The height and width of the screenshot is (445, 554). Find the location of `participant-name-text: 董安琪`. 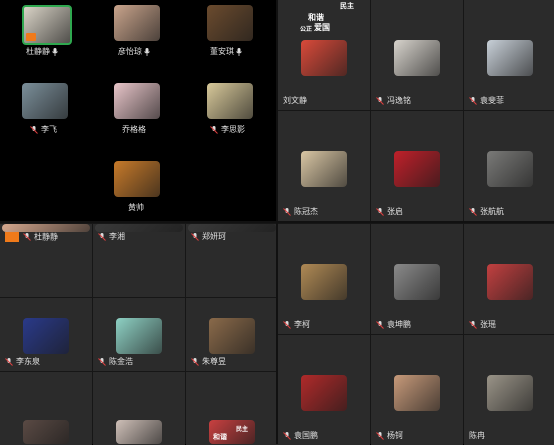

participant-name-text: 董安琪 is located at coordinates (222, 51).